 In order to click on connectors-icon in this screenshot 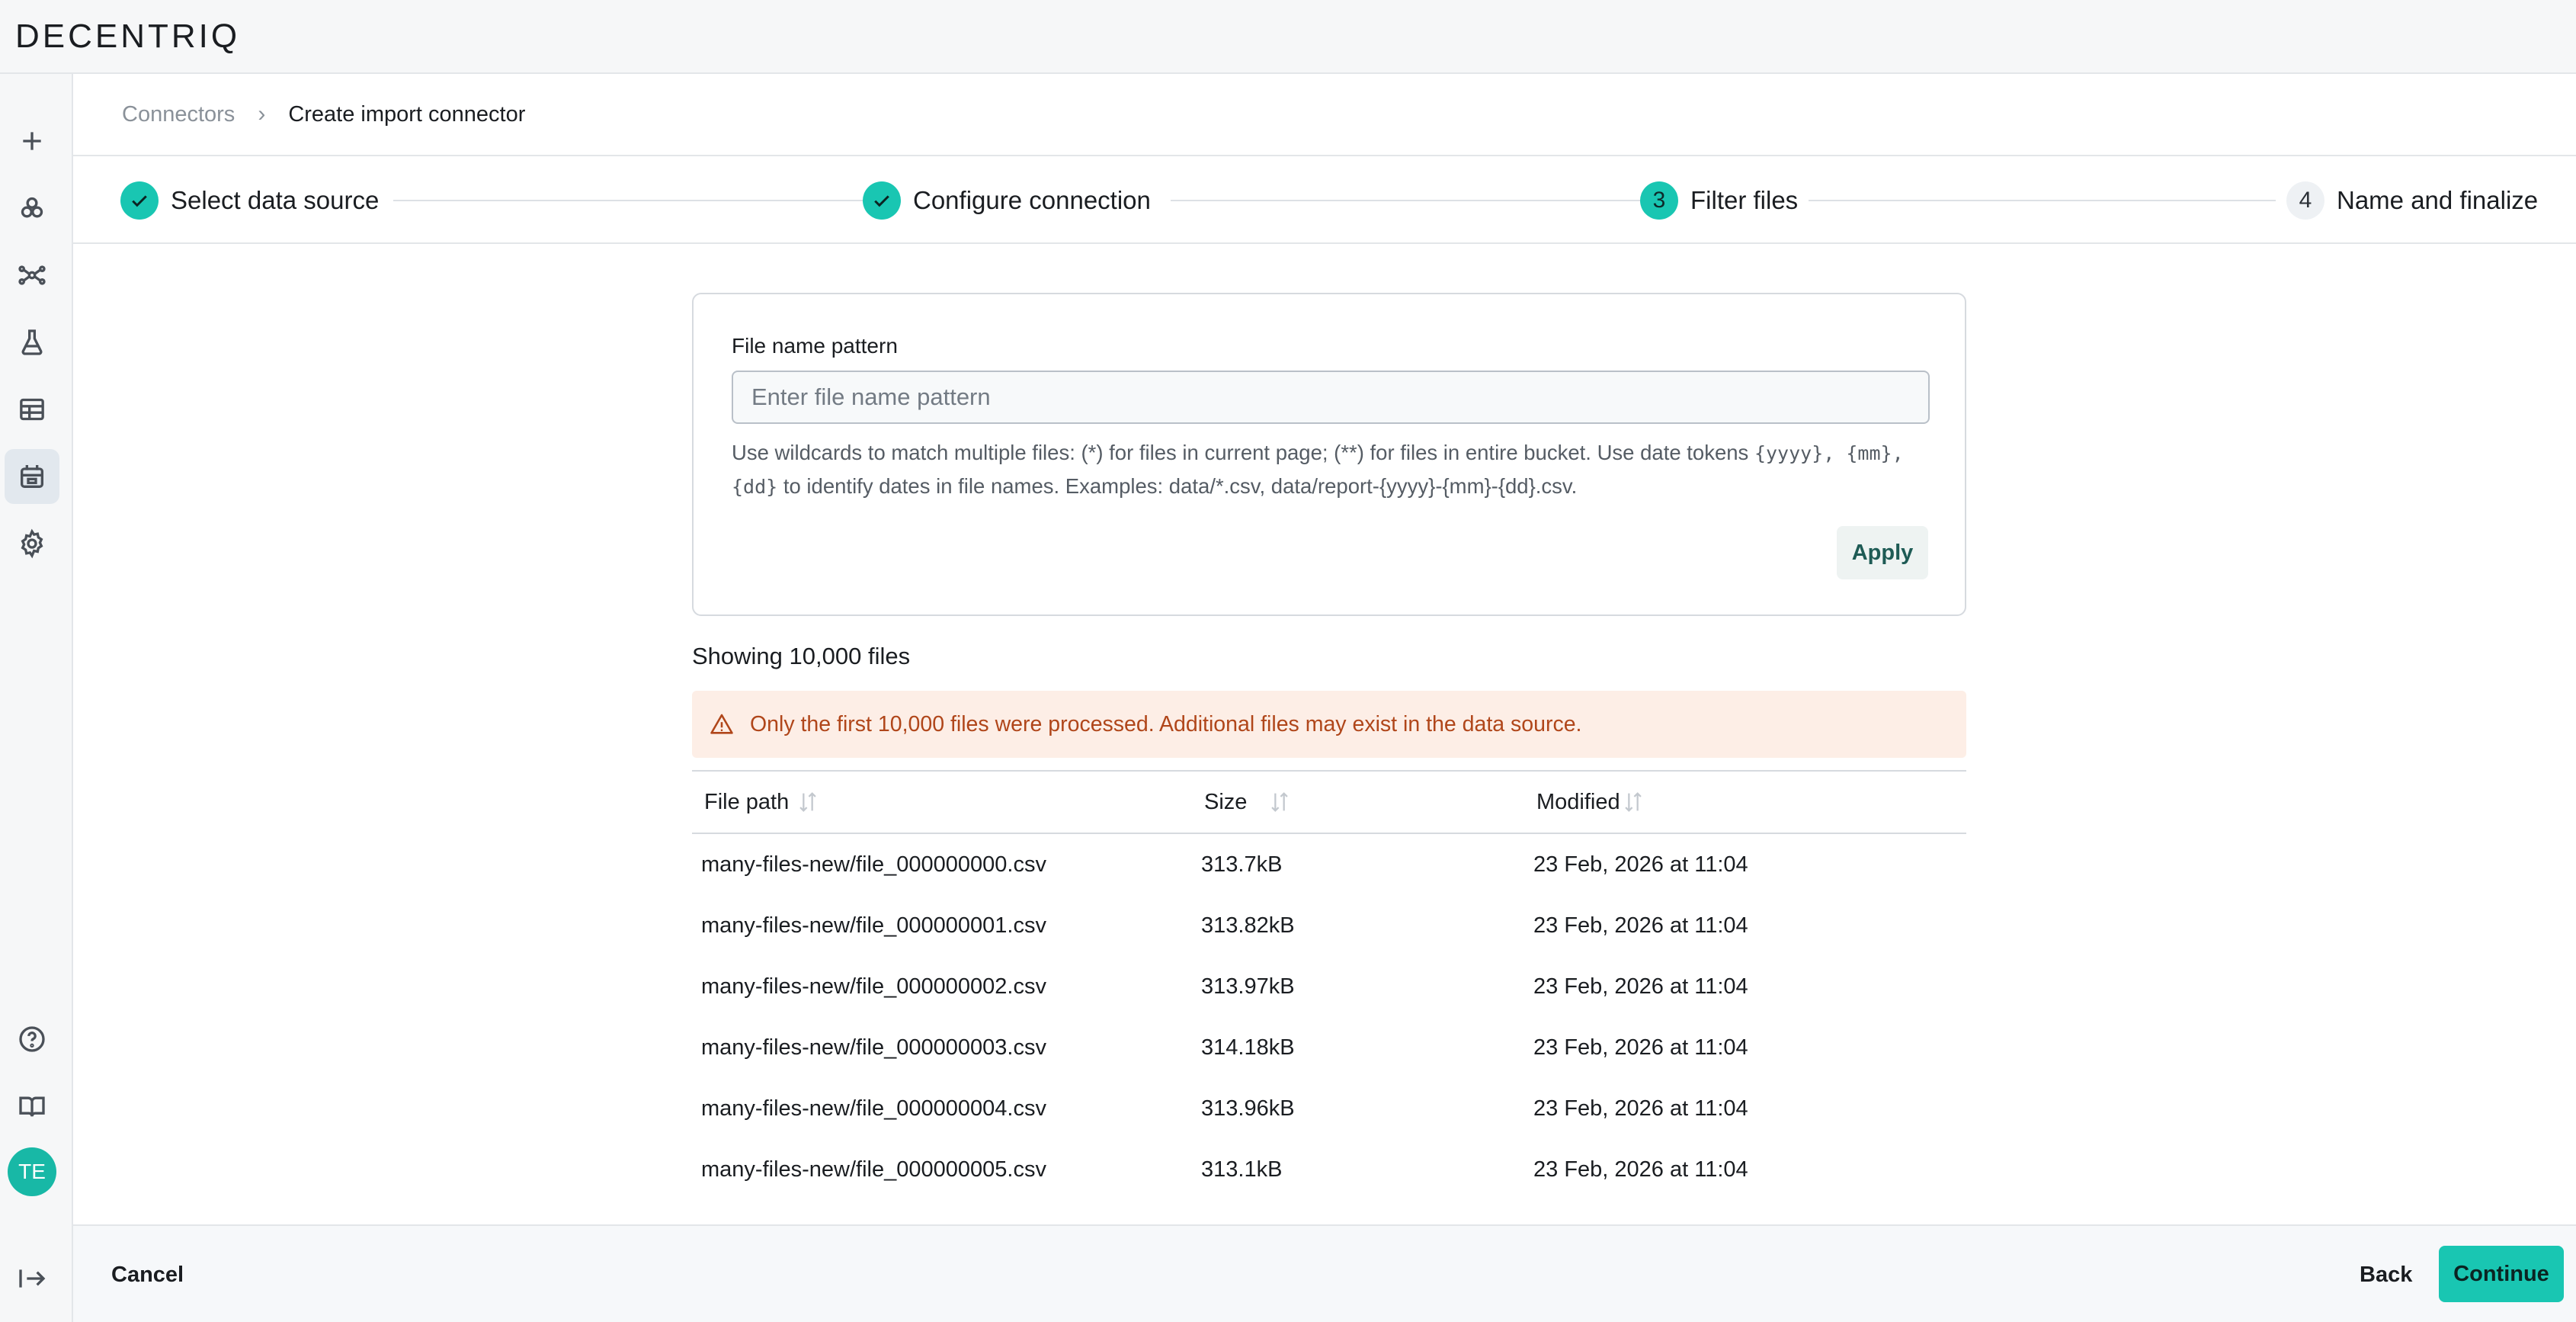, I will do `click(32, 476)`.